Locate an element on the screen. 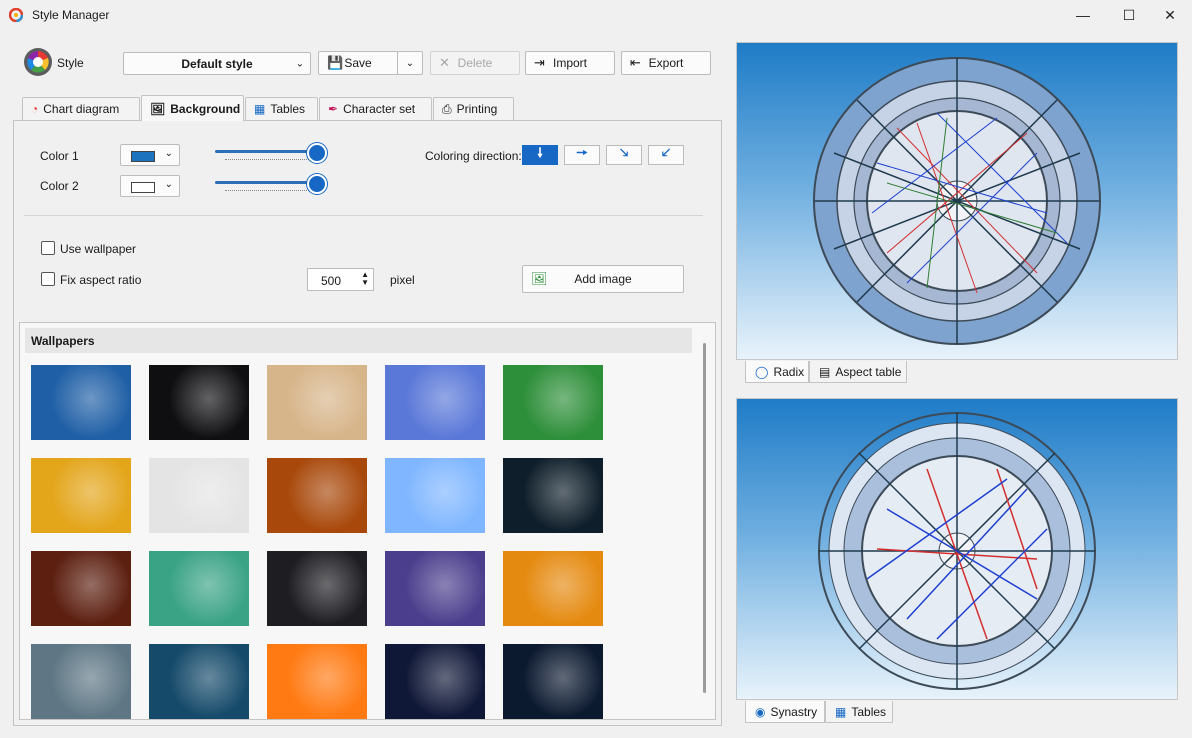  color1-picker: ⌄ is located at coordinates (150, 155).